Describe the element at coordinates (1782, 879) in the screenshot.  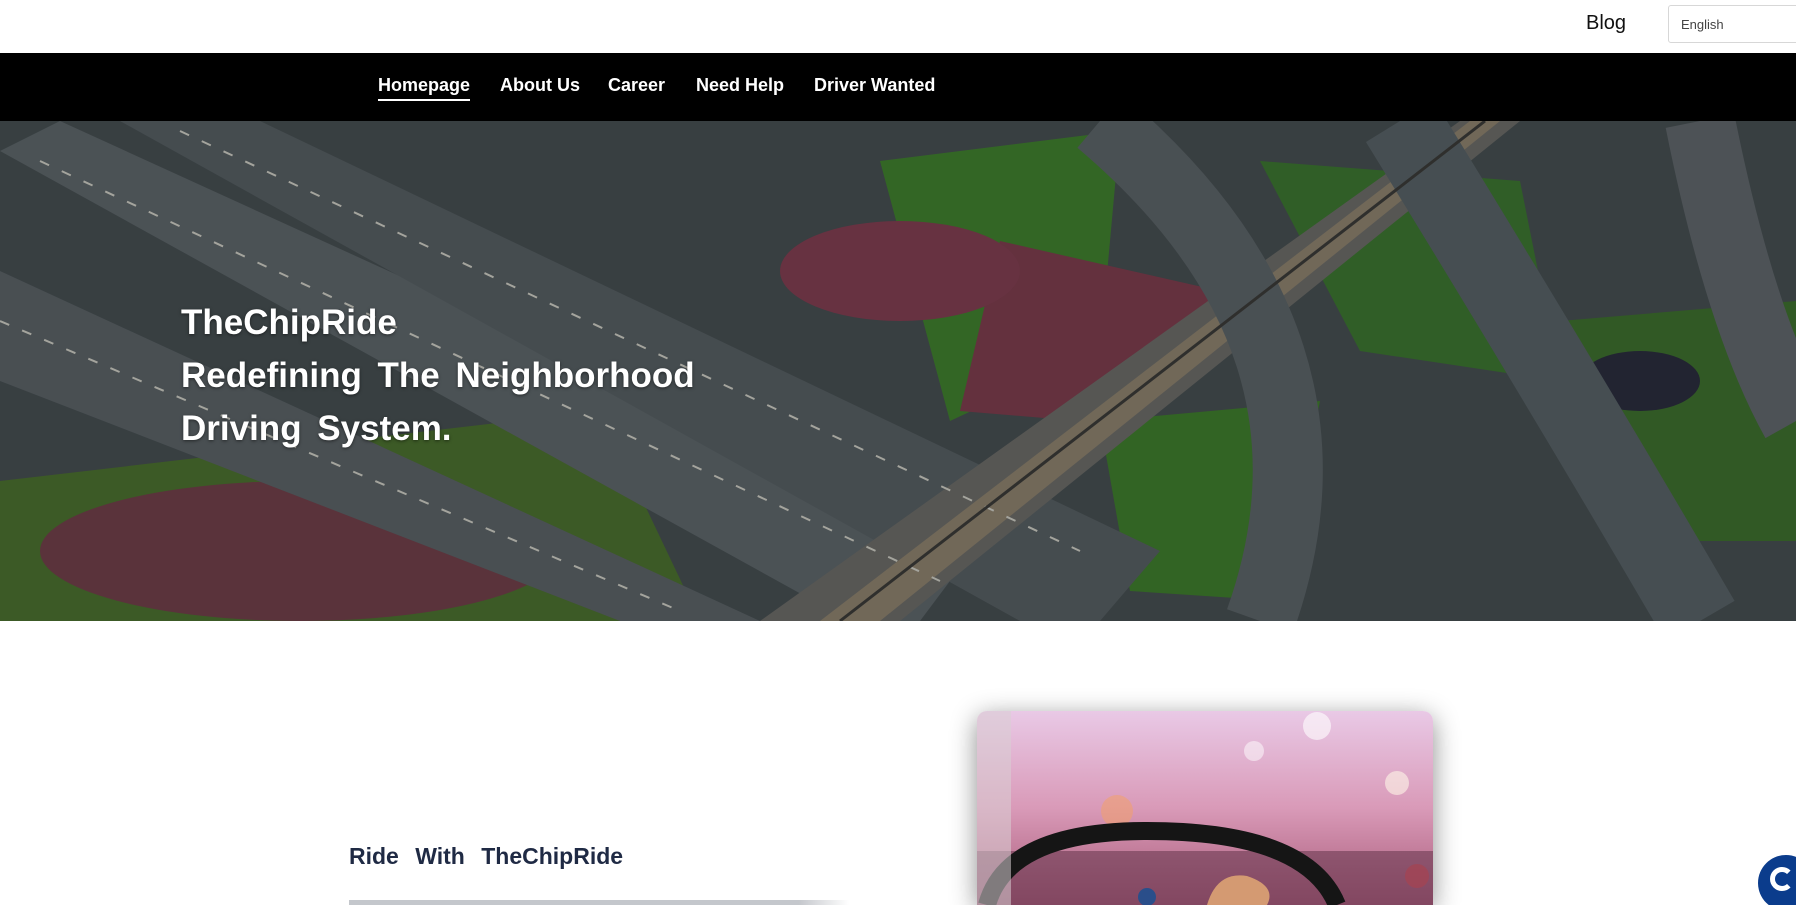
I see `chat-bubble-icon` at that location.